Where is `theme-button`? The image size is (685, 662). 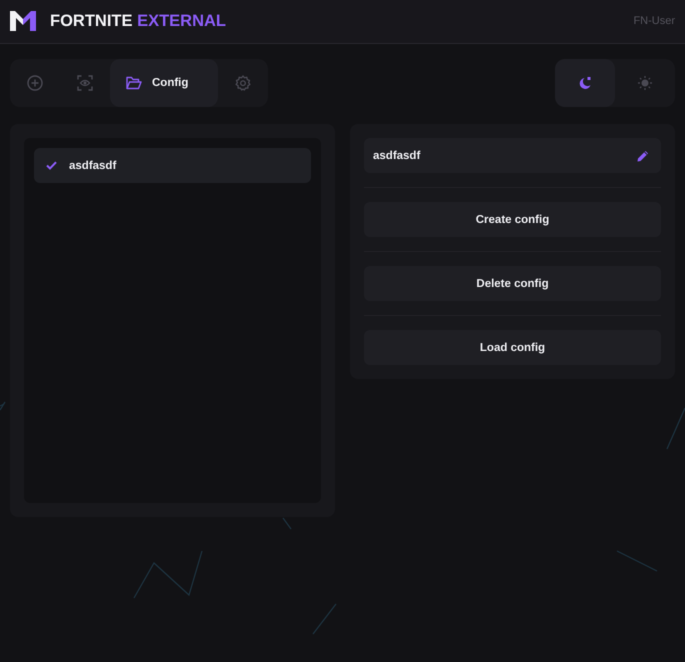 theme-button is located at coordinates (585, 83).